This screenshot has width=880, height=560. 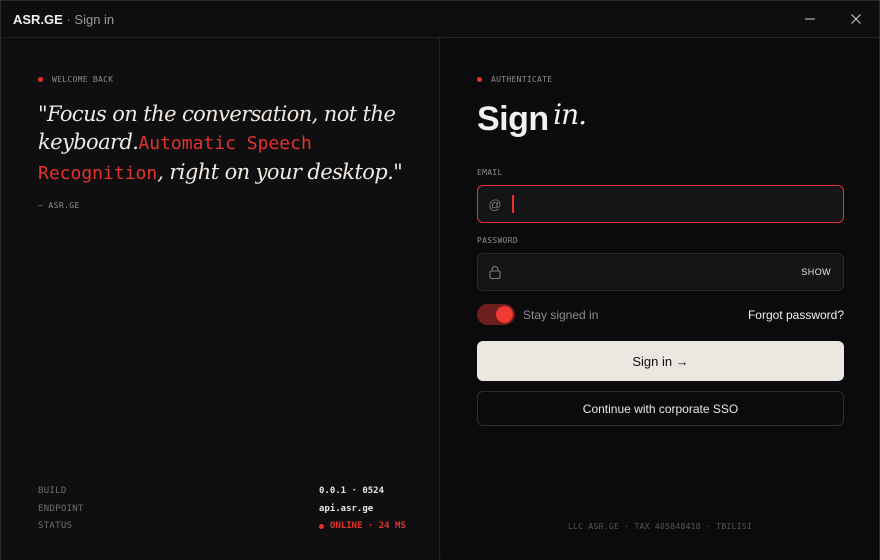 I want to click on sso-button: Continue with corporate SSO, so click(x=660, y=408).